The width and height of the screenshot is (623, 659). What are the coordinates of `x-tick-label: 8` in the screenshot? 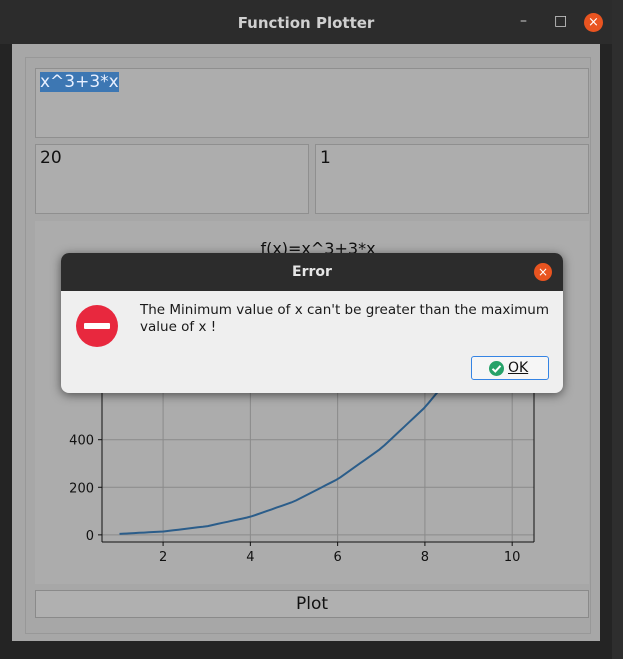 It's located at (425, 557).